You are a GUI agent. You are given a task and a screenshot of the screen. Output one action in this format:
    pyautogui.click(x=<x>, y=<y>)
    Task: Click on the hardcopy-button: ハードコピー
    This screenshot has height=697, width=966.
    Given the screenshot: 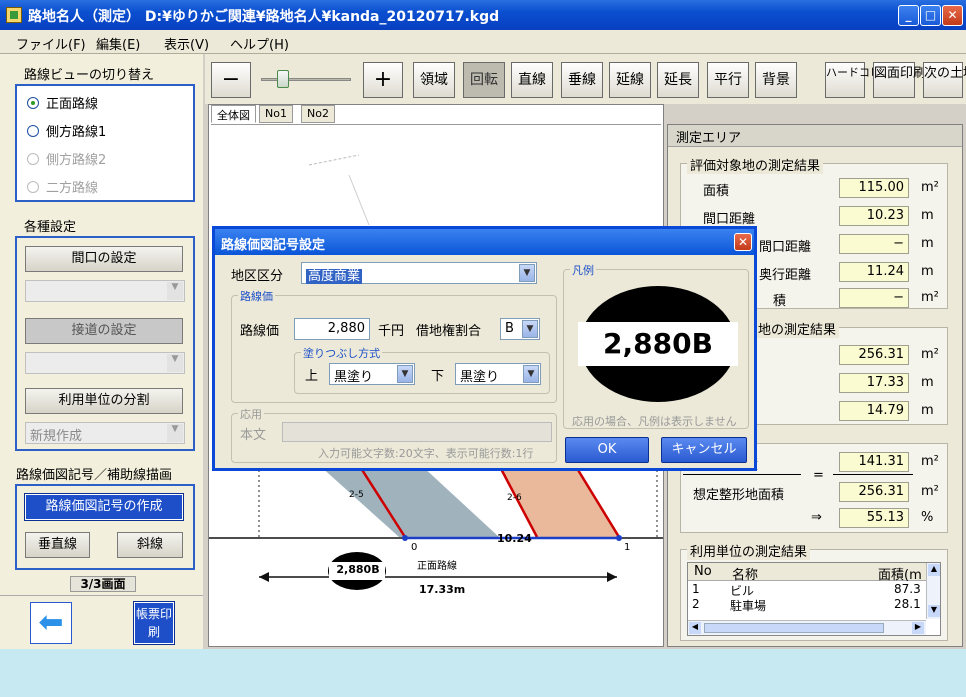 What is the action you would take?
    pyautogui.click(x=858, y=80)
    